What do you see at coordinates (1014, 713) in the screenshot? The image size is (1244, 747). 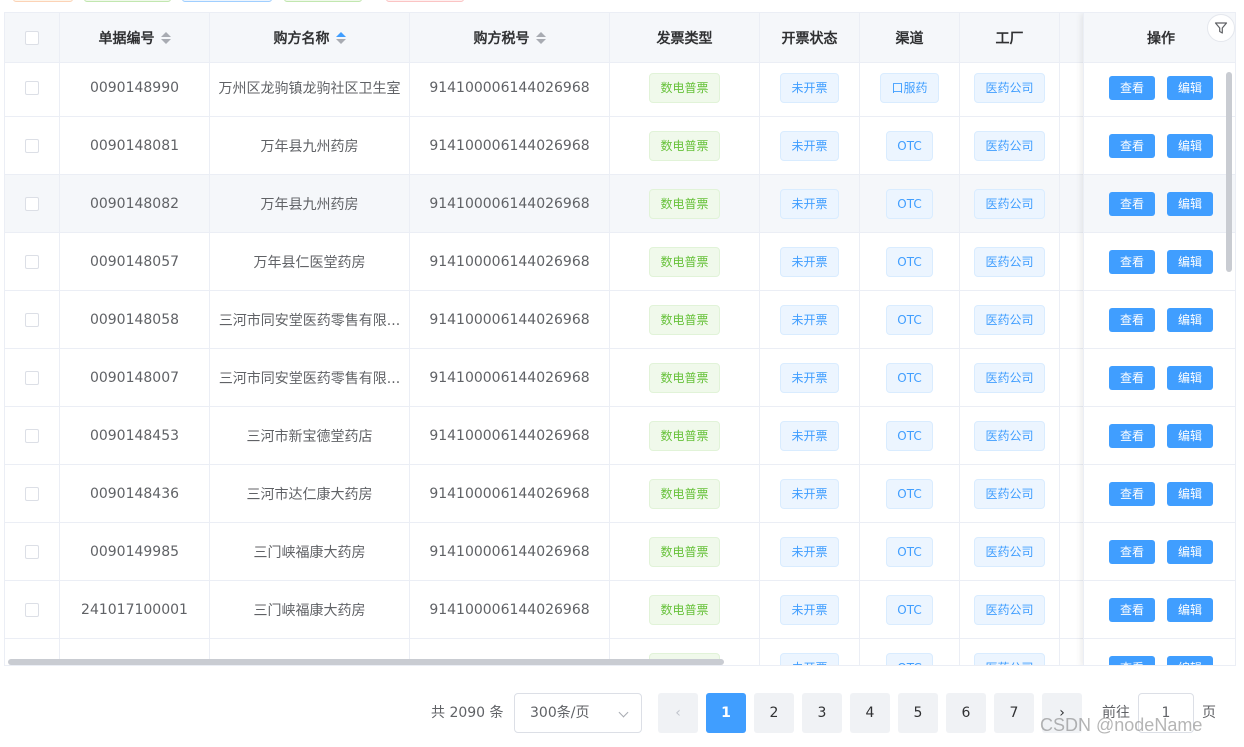 I see `page-button-7: 7` at bounding box center [1014, 713].